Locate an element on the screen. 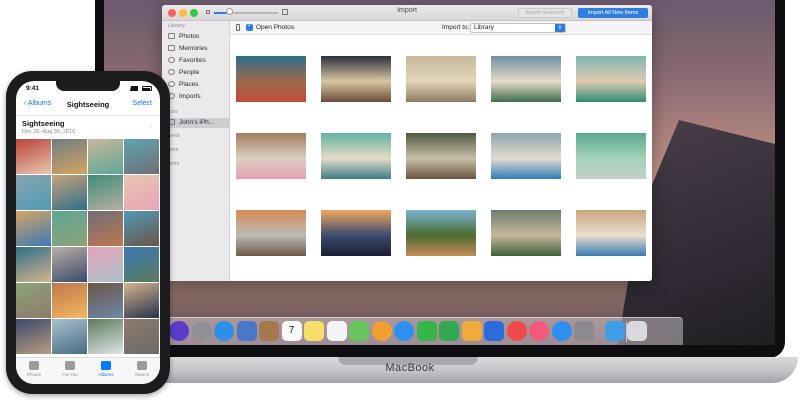 This screenshot has height=400, width=800. window-title: Import is located at coordinates (407, 10).